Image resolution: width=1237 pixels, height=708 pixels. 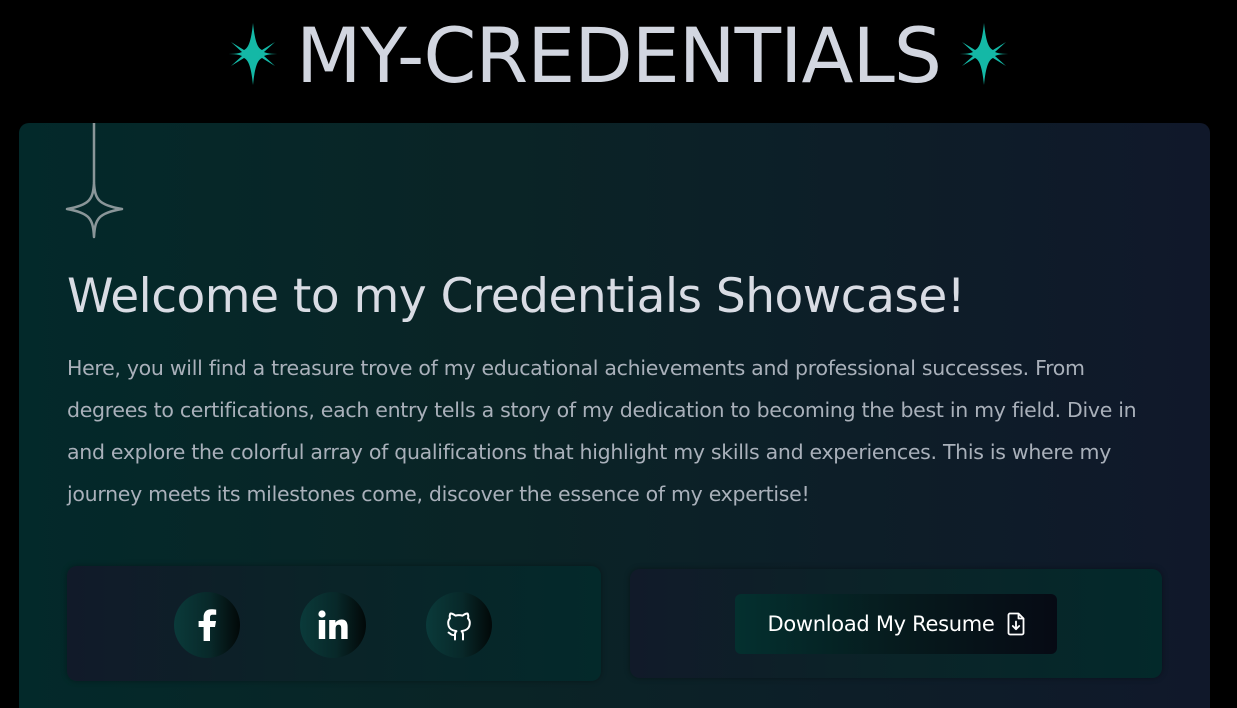 I want to click on github-icon, so click(x=459, y=626).